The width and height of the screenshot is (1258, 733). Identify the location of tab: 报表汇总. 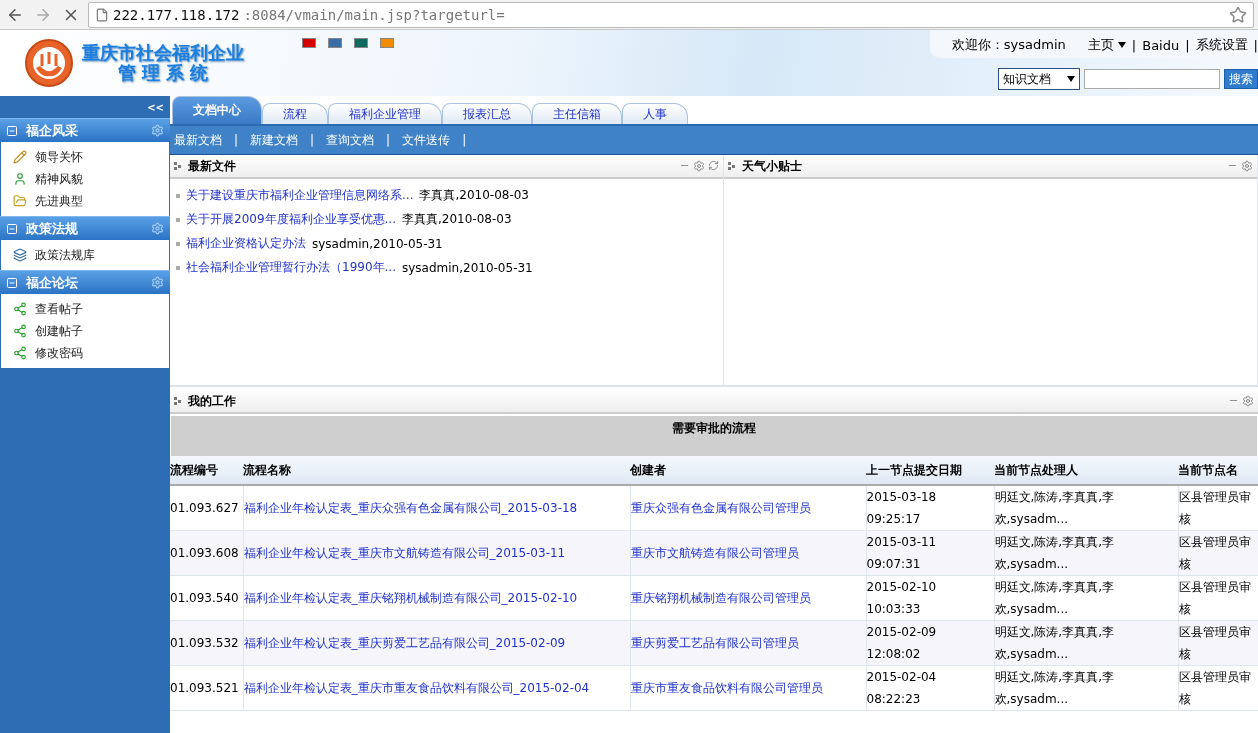
(487, 113).